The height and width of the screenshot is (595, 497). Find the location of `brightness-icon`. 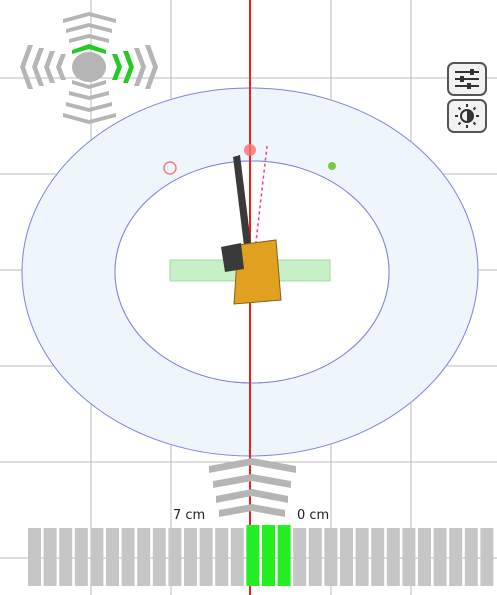

brightness-icon is located at coordinates (467, 116).